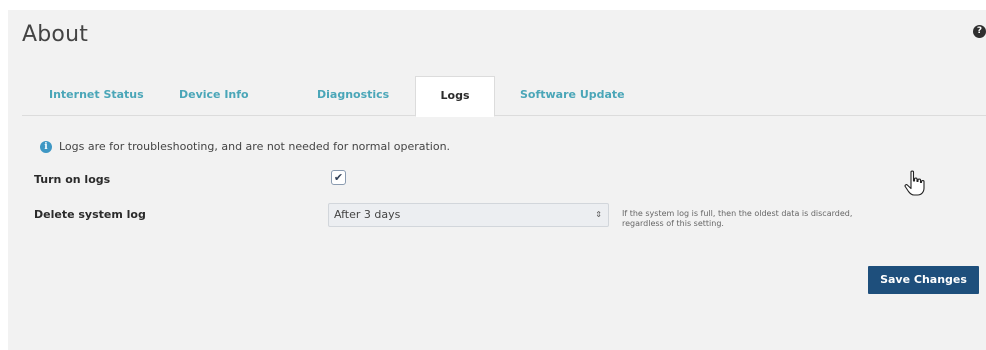 Image resolution: width=986 pixels, height=350 pixels. I want to click on tab-diagnostics: Diagnostics, so click(353, 96).